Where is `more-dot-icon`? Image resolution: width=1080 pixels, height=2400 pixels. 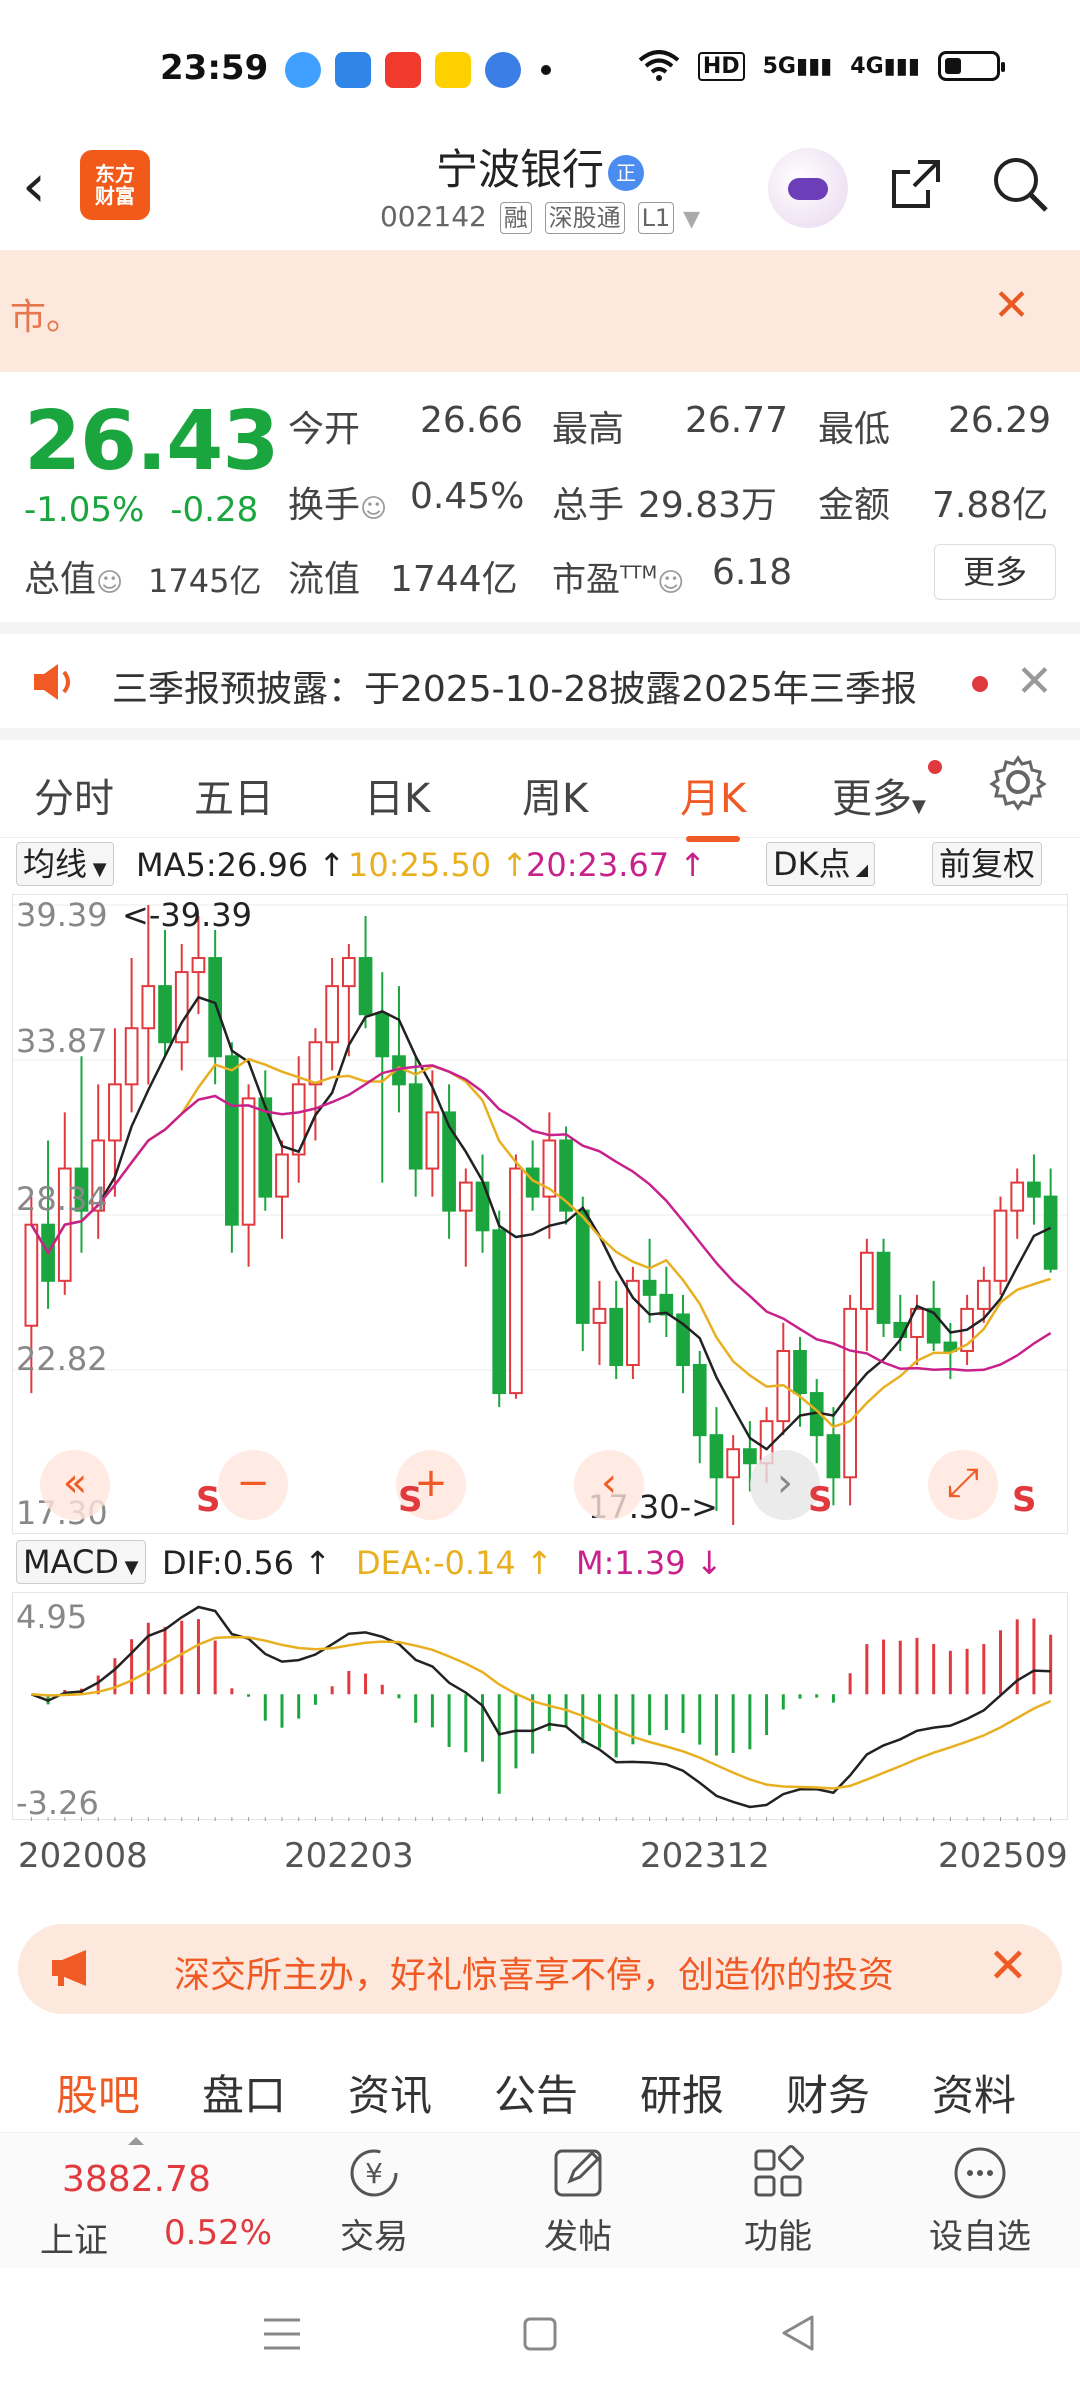 more-dot-icon is located at coordinates (546, 70).